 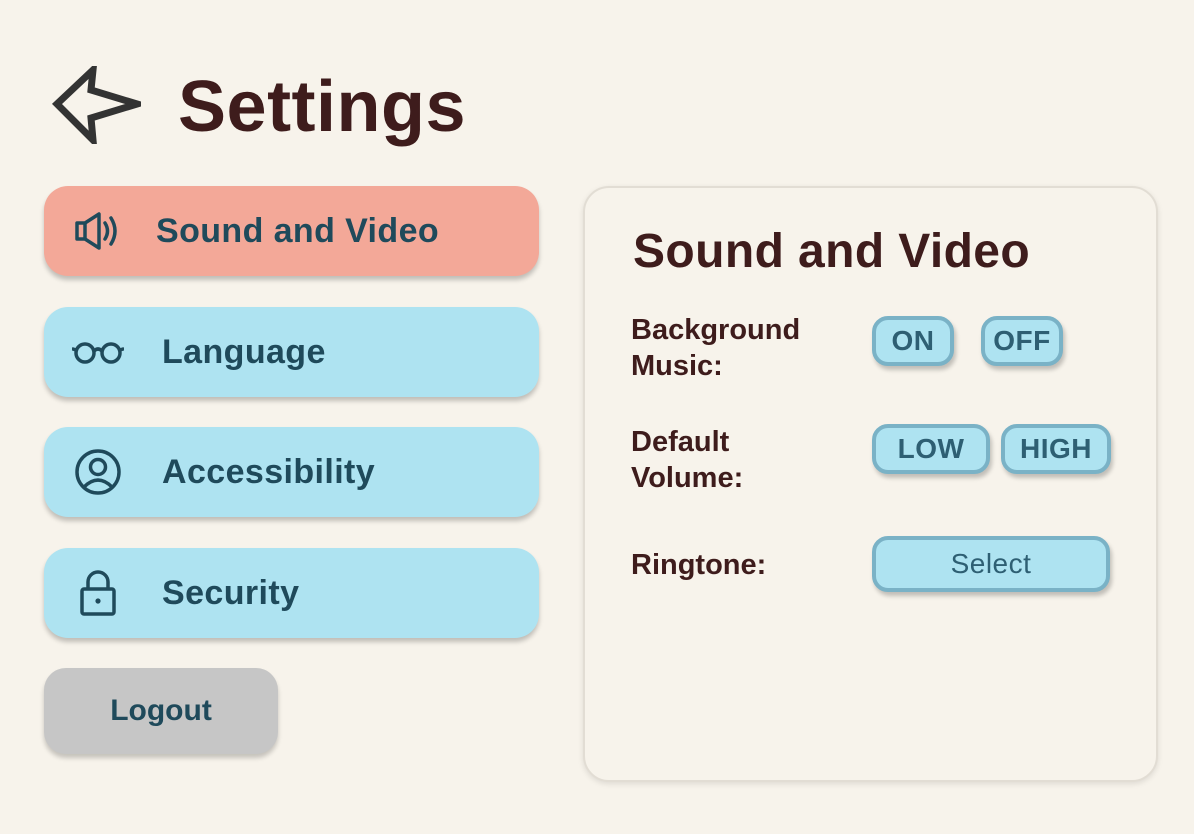 What do you see at coordinates (1056, 449) in the screenshot?
I see `volume-high-button: HIGH` at bounding box center [1056, 449].